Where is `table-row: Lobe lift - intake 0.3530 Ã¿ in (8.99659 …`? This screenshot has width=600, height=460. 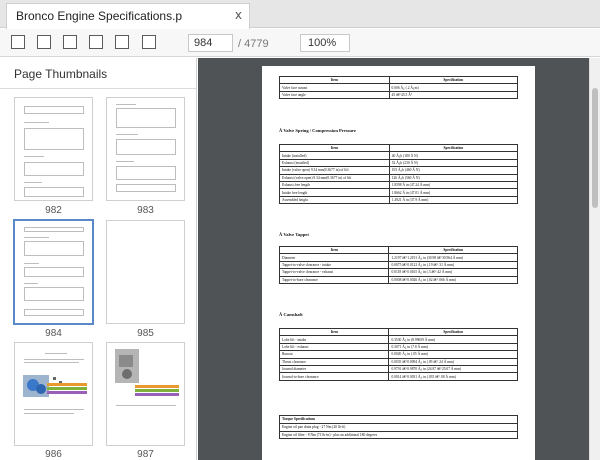
table-row: Lobe lift - intake 0.3530 Ã¿ in (8.99659 … is located at coordinates (398, 339).